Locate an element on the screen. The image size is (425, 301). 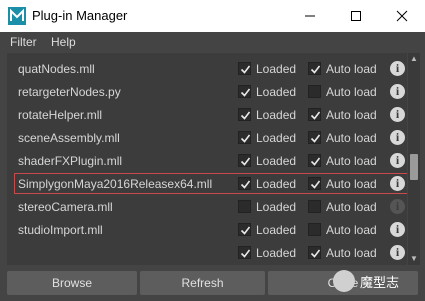
plugin-name: shaderFXPlugin.mll is located at coordinates (70, 161).